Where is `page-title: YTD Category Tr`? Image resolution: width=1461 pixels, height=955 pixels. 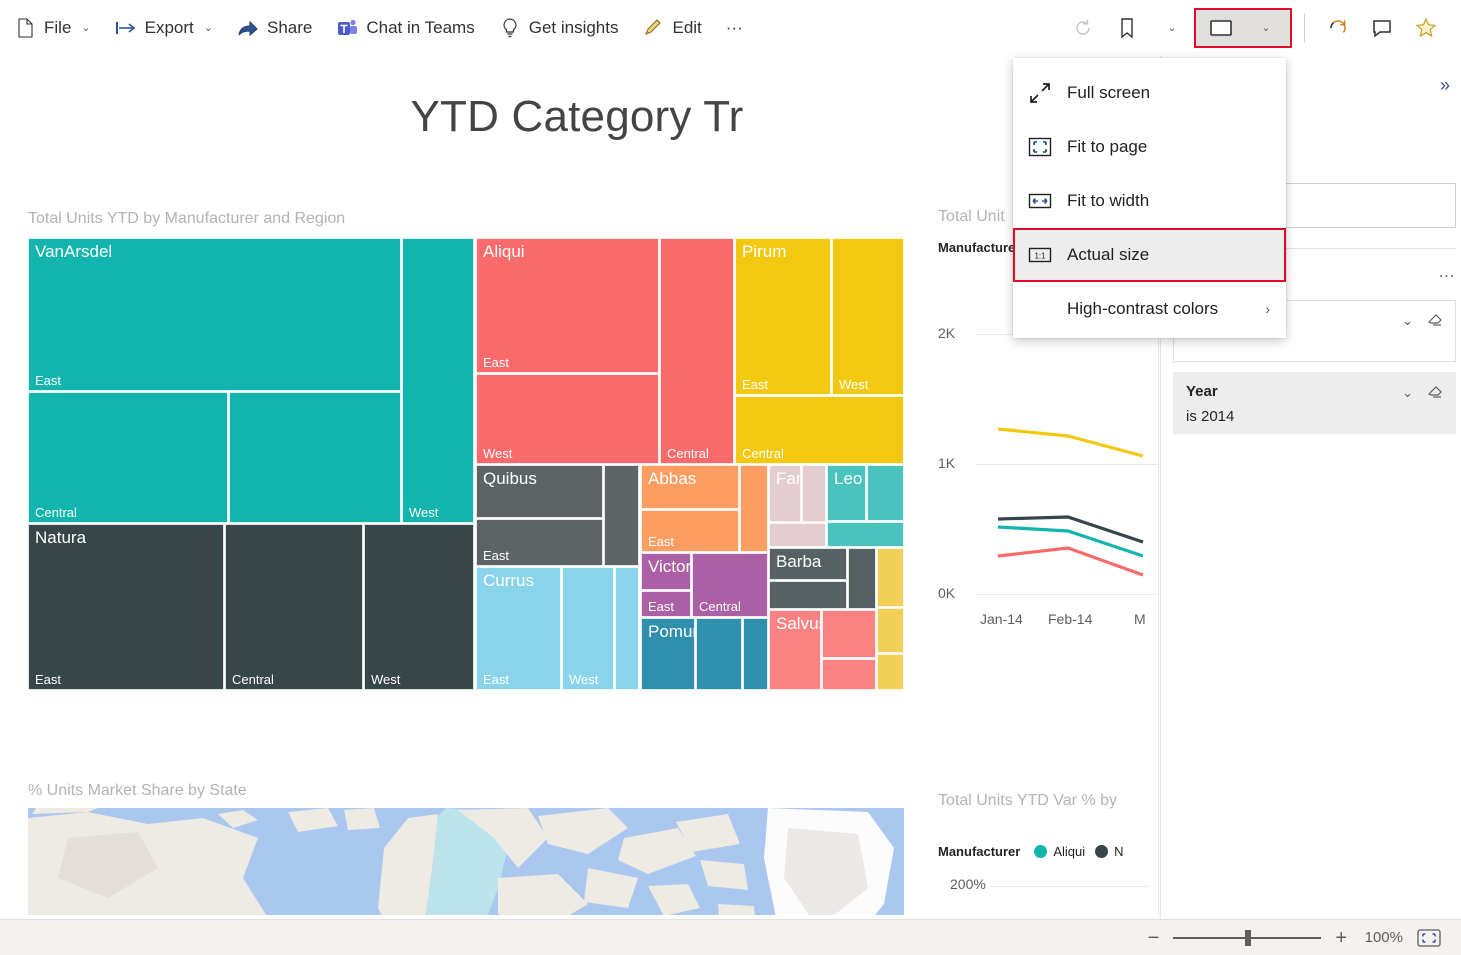
page-title: YTD Category Tr is located at coordinates (577, 116).